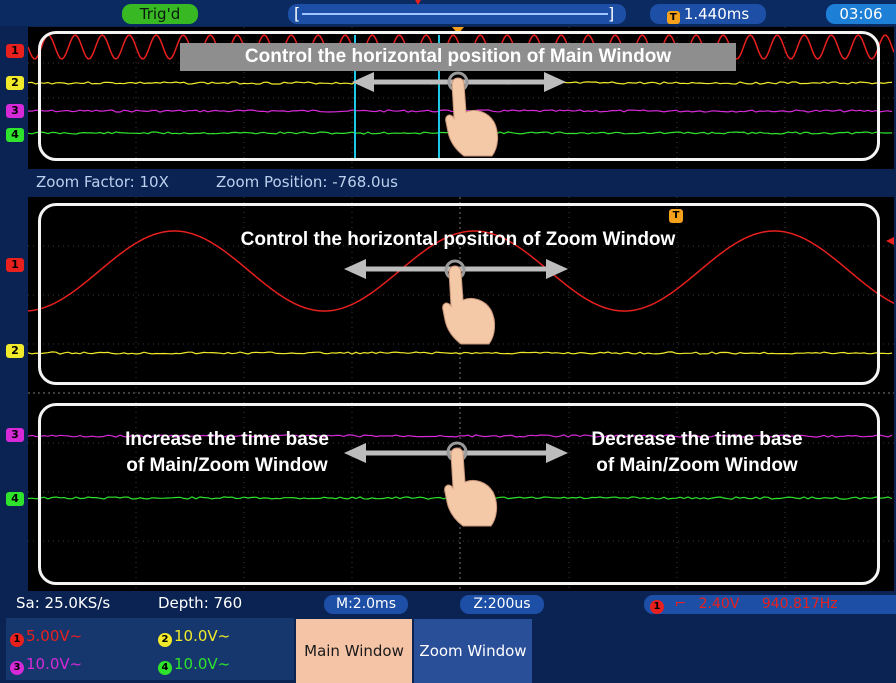  Describe the element at coordinates (297, 13) in the screenshot. I see `timebar-left-bracket: [` at that location.